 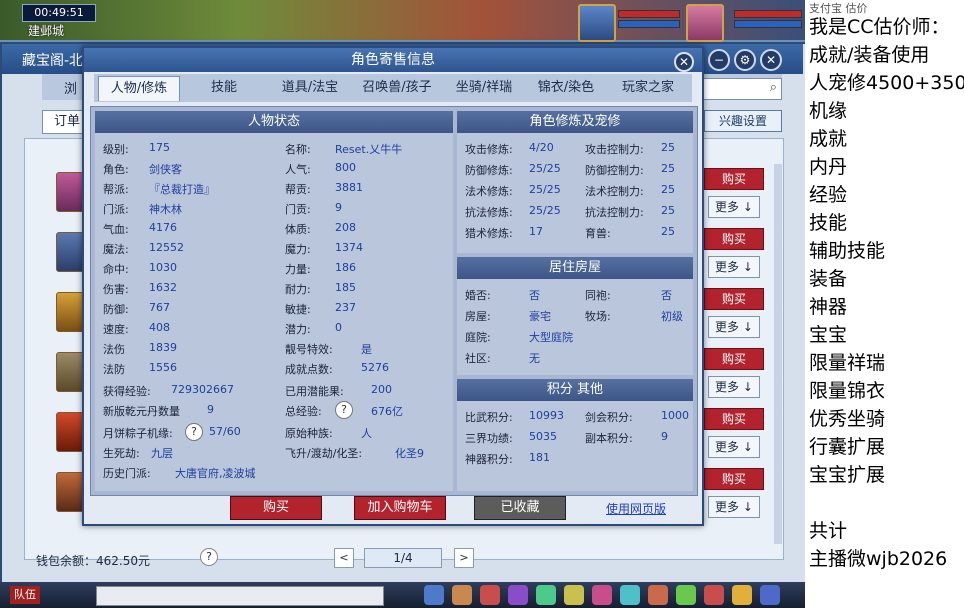 I want to click on status-value: 1632, so click(x=163, y=287).